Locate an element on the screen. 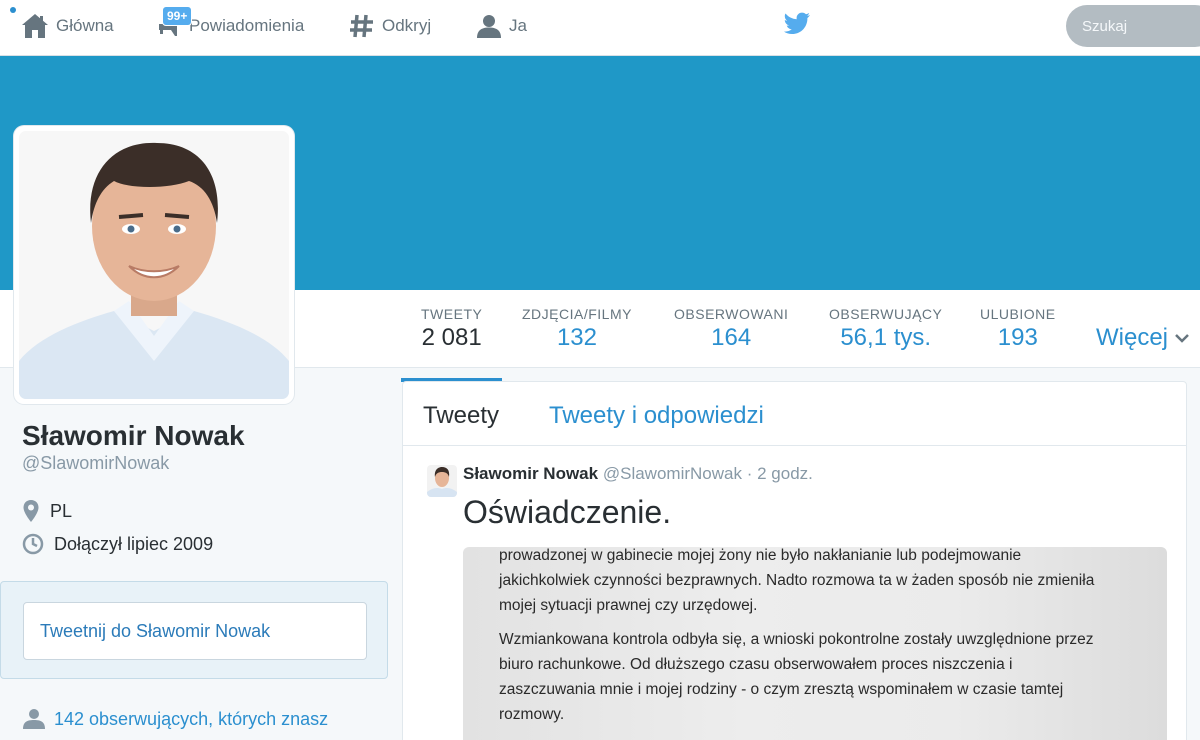 The image size is (1200, 740). nav-home: Główna is located at coordinates (67, 26).